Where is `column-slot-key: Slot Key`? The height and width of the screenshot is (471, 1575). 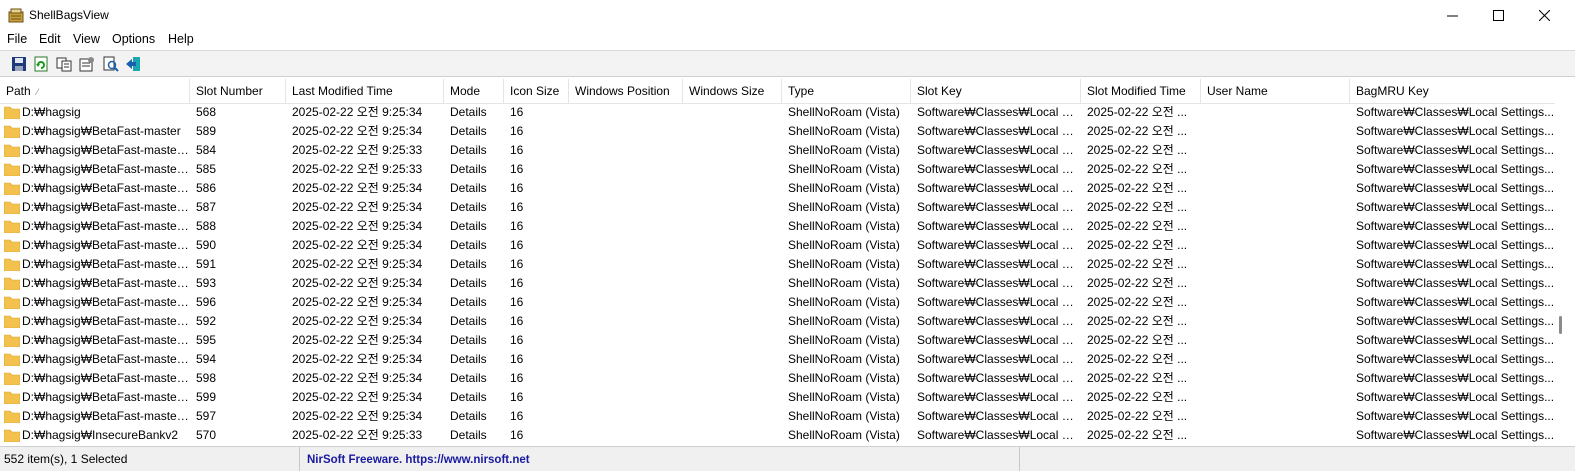
column-slot-key: Slot Key is located at coordinates (996, 91).